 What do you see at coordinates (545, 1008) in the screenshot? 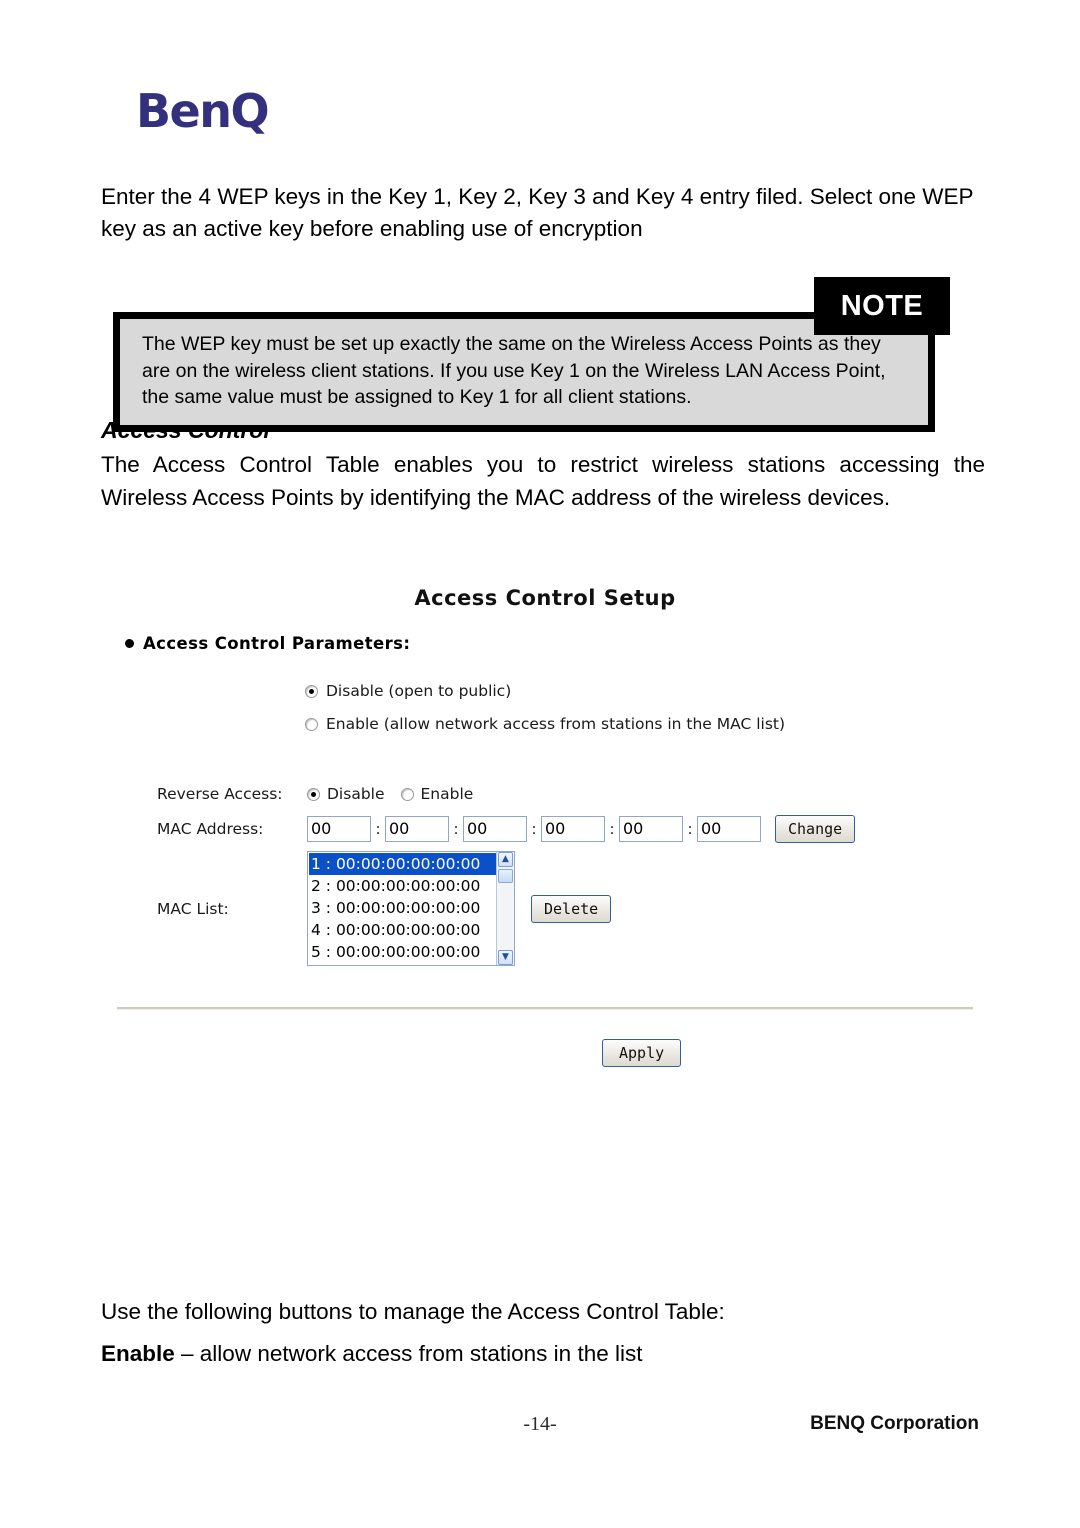
I see `horizontal-divider` at bounding box center [545, 1008].